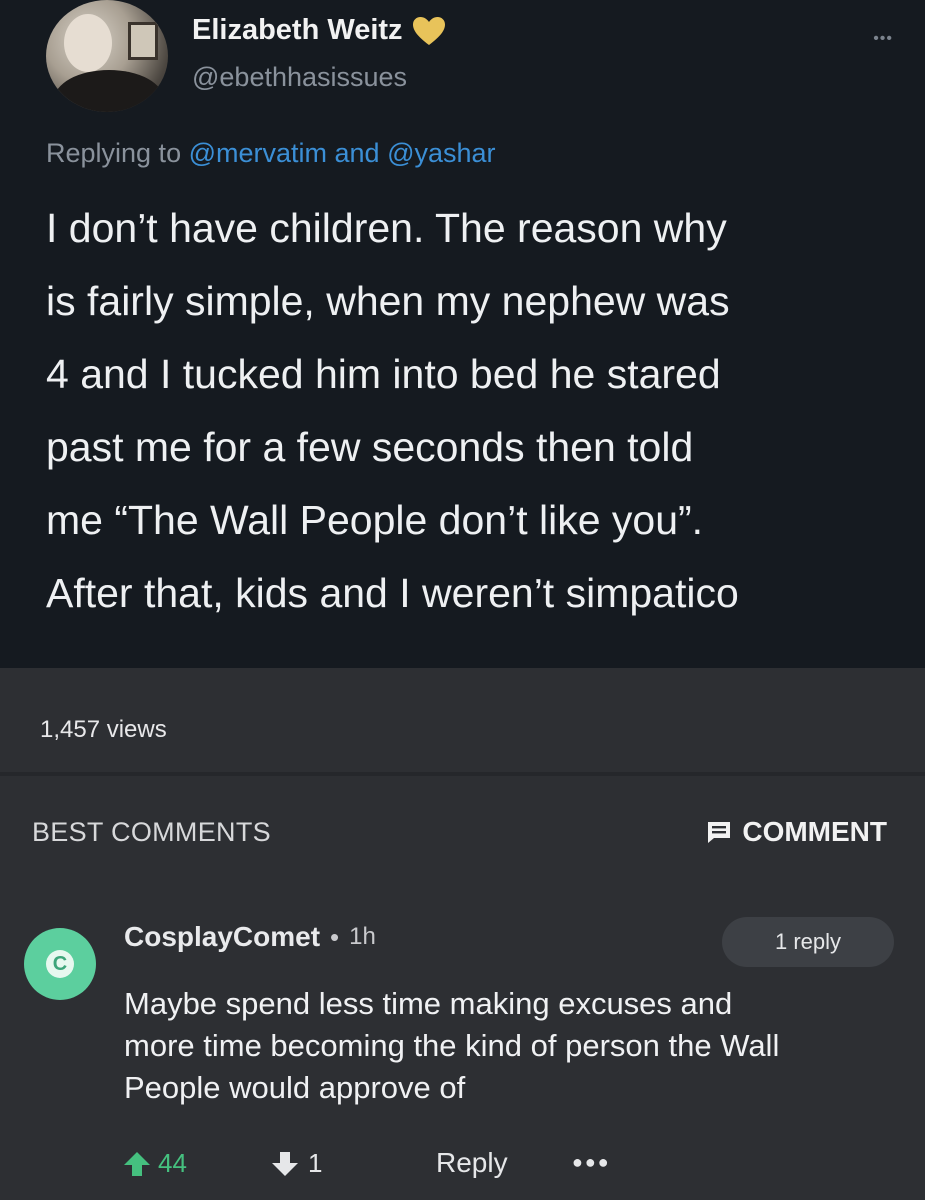 The image size is (925, 1200). Describe the element at coordinates (883, 39) in the screenshot. I see `more-options-icon: •••` at that location.